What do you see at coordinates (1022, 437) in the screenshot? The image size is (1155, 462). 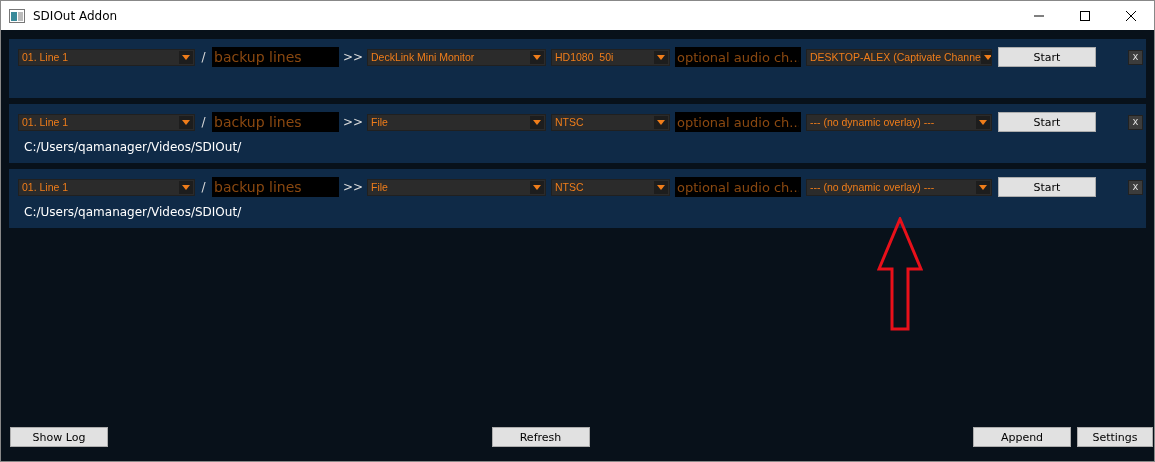 I see `append-button: Append` at bounding box center [1022, 437].